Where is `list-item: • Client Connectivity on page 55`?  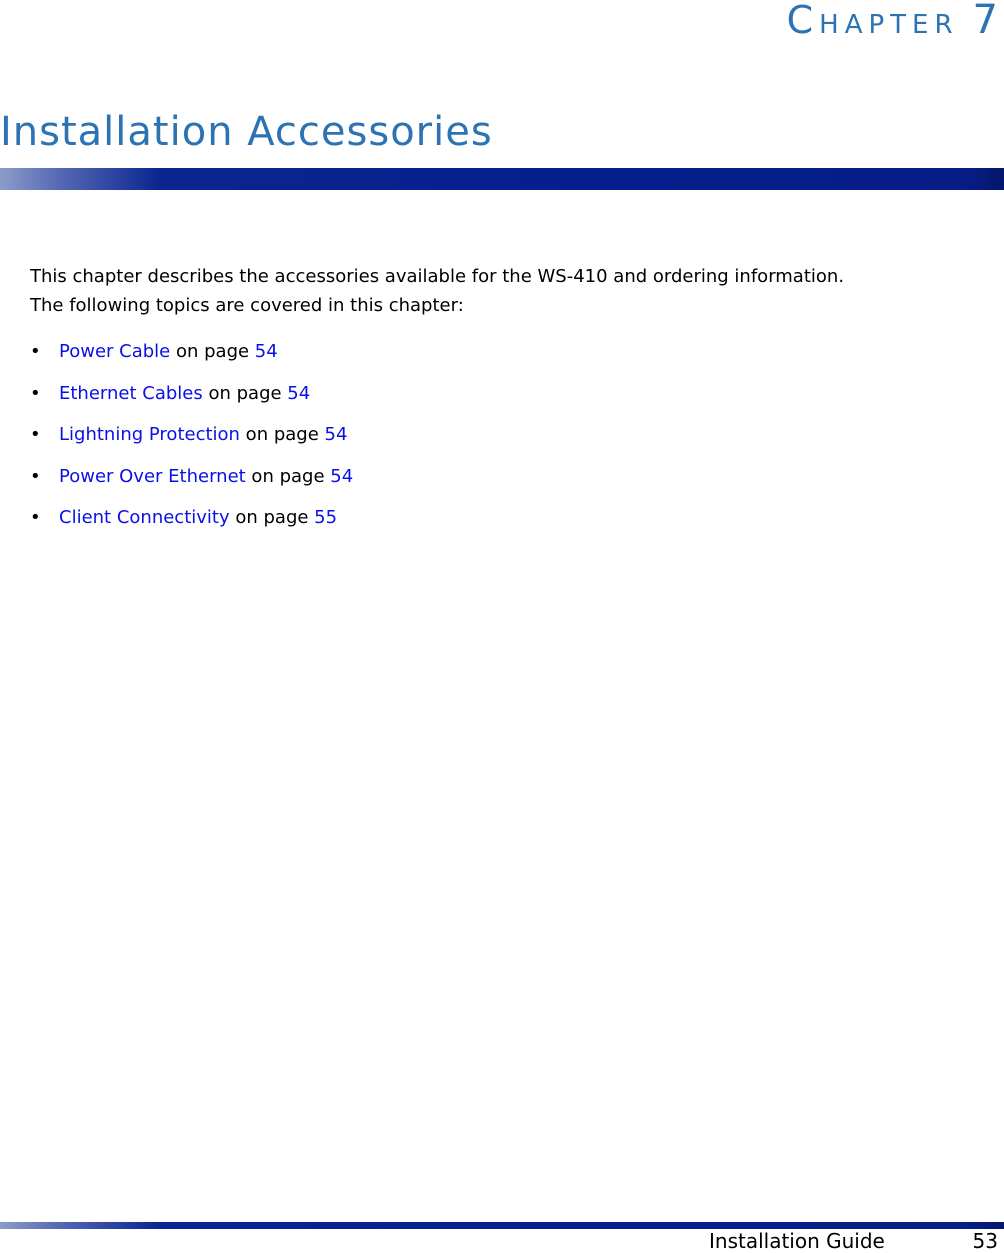 list-item: • Client Connectivity on page 55 is located at coordinates (191, 518).